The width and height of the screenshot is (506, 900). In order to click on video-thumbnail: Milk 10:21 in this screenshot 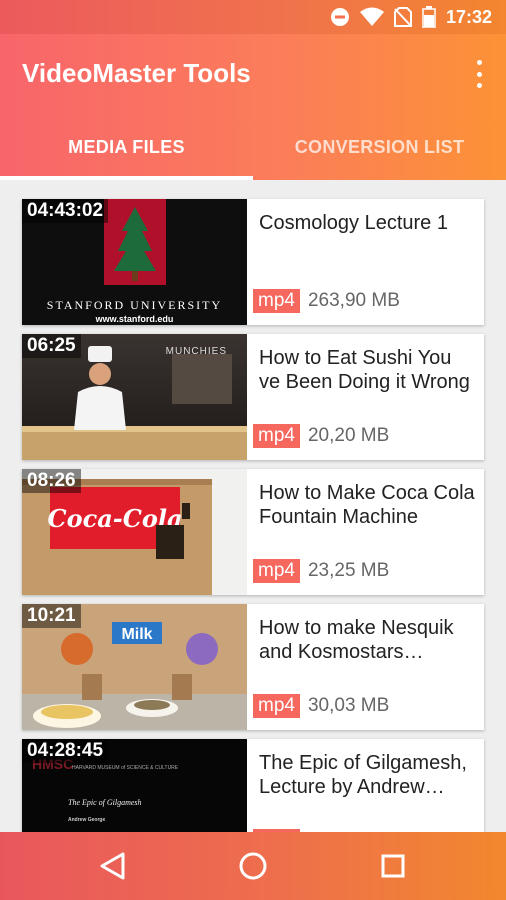, I will do `click(134, 667)`.